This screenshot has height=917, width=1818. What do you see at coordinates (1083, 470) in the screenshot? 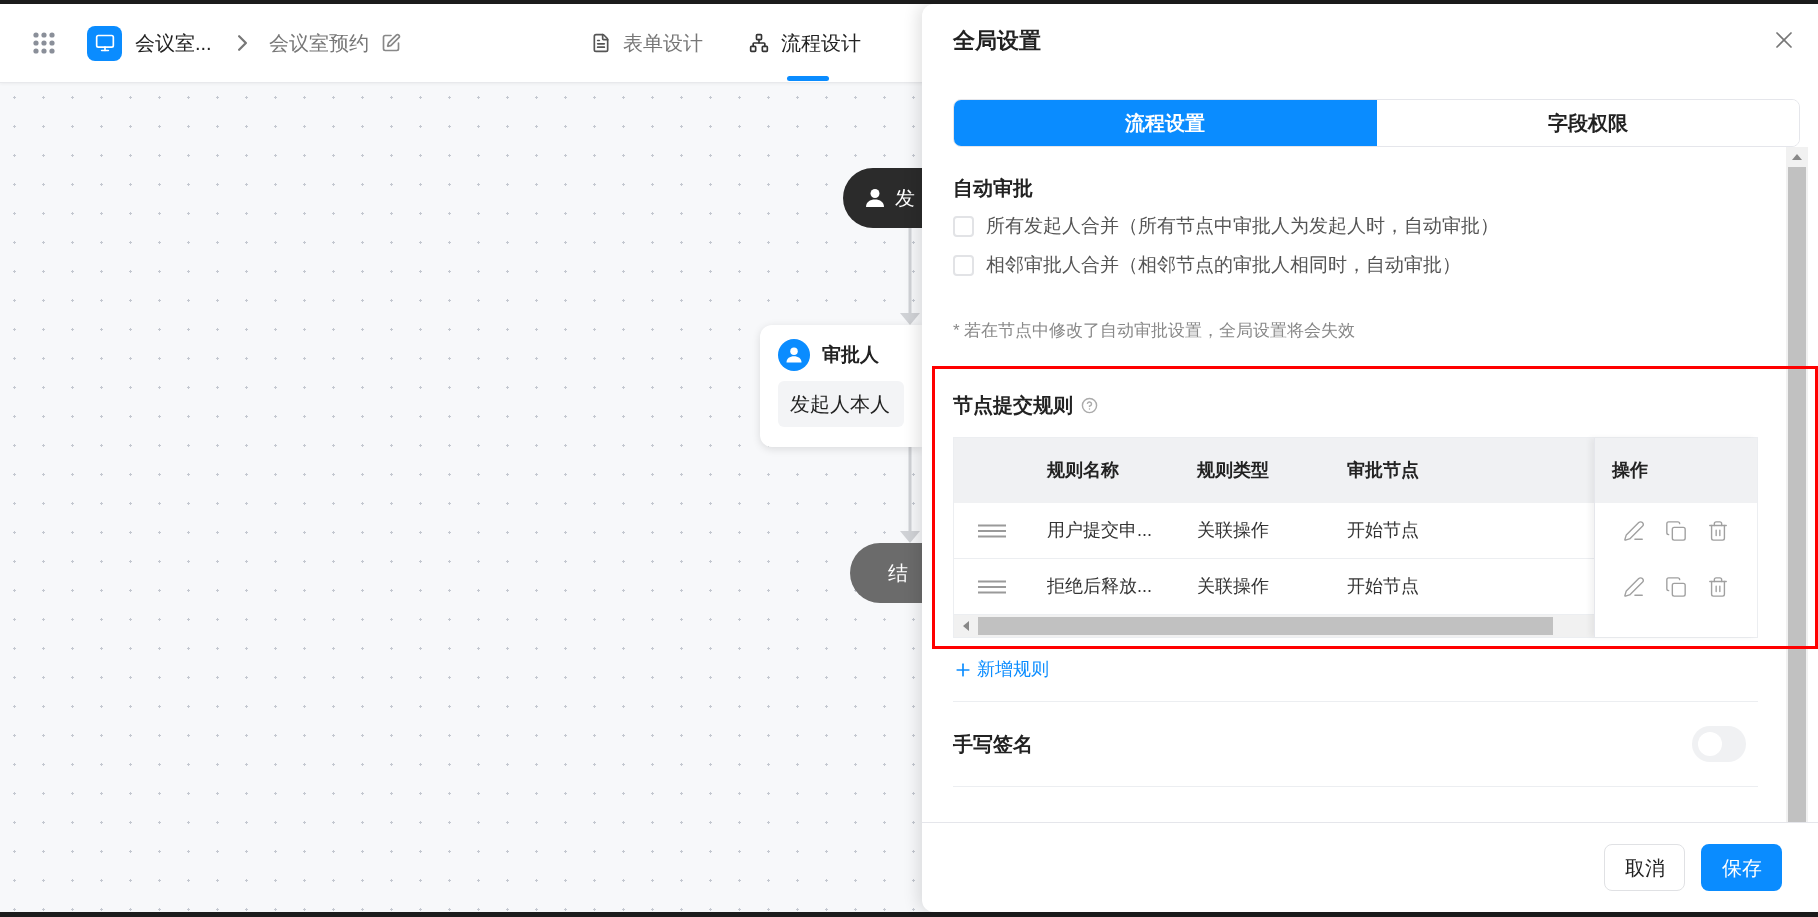
I see `column-header: 规则名称` at bounding box center [1083, 470].